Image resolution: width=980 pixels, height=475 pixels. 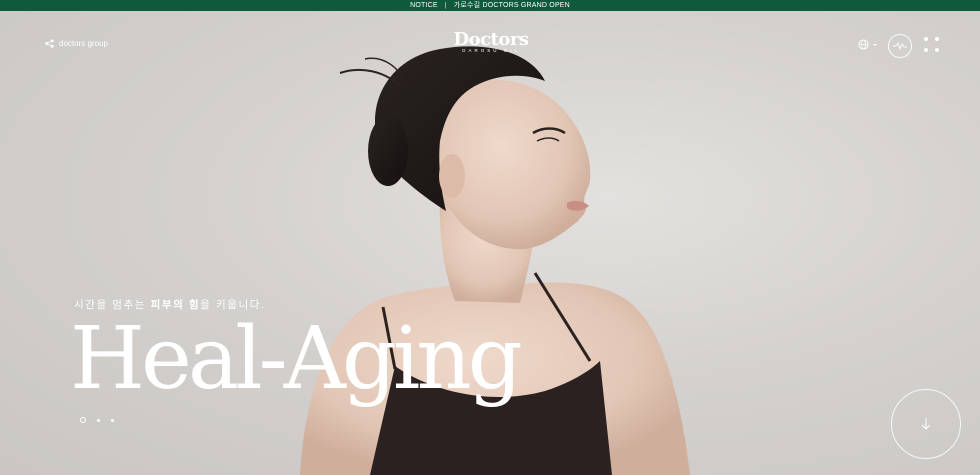 What do you see at coordinates (932, 45) in the screenshot?
I see `menu-grid-icon` at bounding box center [932, 45].